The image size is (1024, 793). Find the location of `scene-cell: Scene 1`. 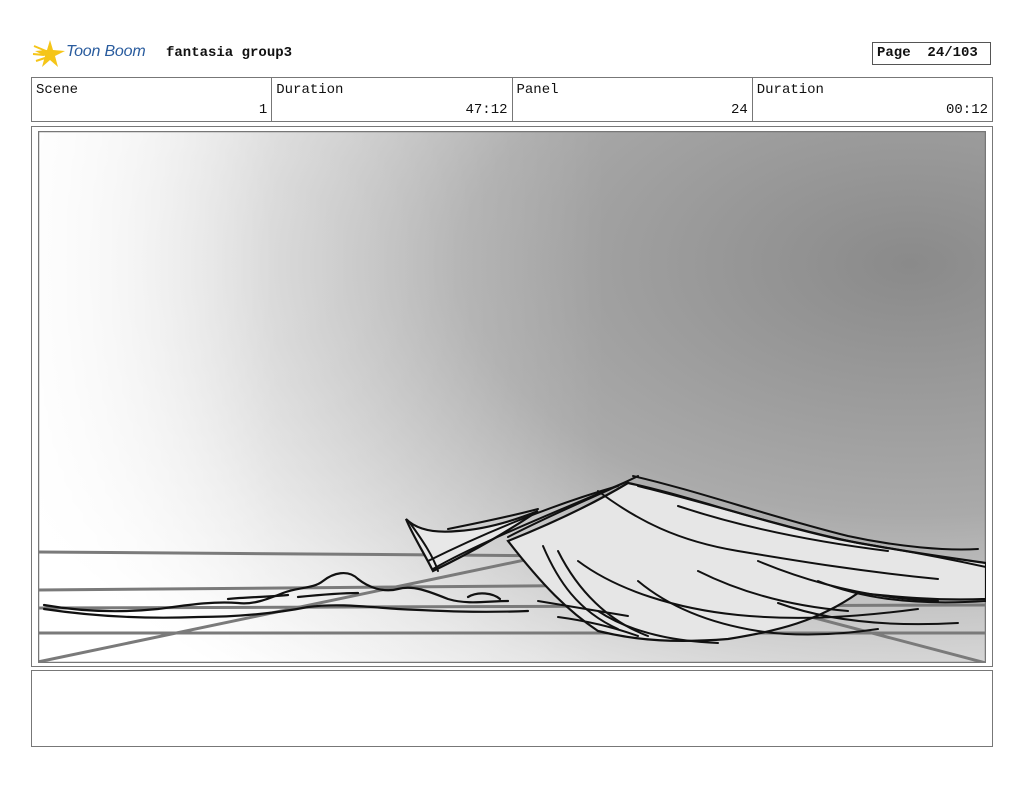

scene-cell: Scene 1 is located at coordinates (152, 99).